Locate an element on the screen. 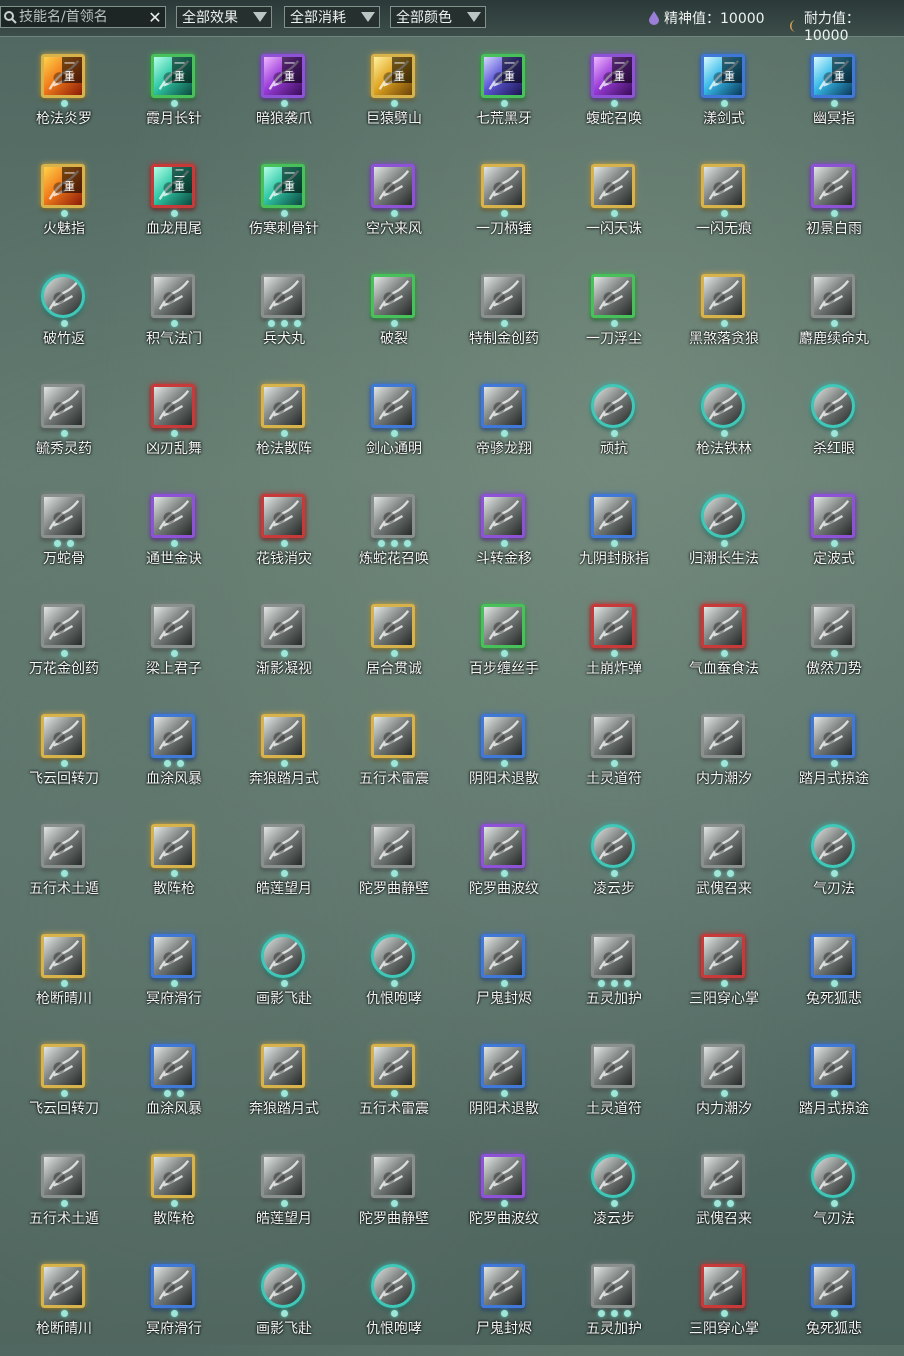 The width and height of the screenshot is (904, 1356). skill-card: 气刃法 is located at coordinates (834, 861).